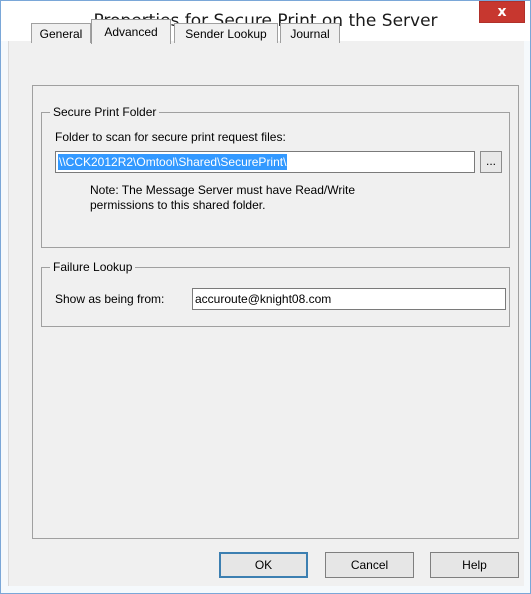  I want to click on tab-advanced-label: Advanced, so click(131, 32).